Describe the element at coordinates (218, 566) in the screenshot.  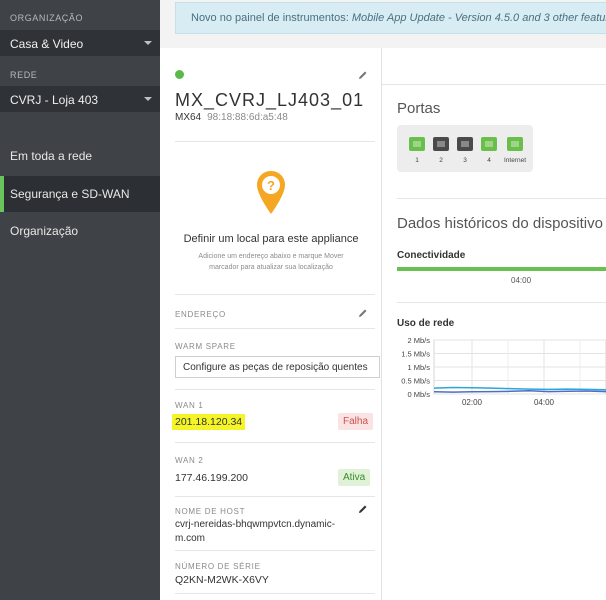
I see `serial-label: NÚMERO DE SÉRIE` at that location.